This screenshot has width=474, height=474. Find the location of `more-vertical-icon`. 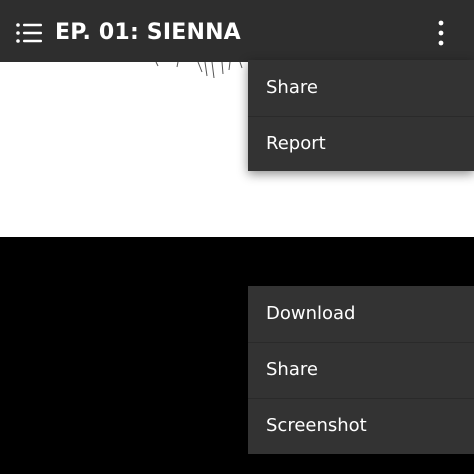

more-vertical-icon is located at coordinates (441, 33).